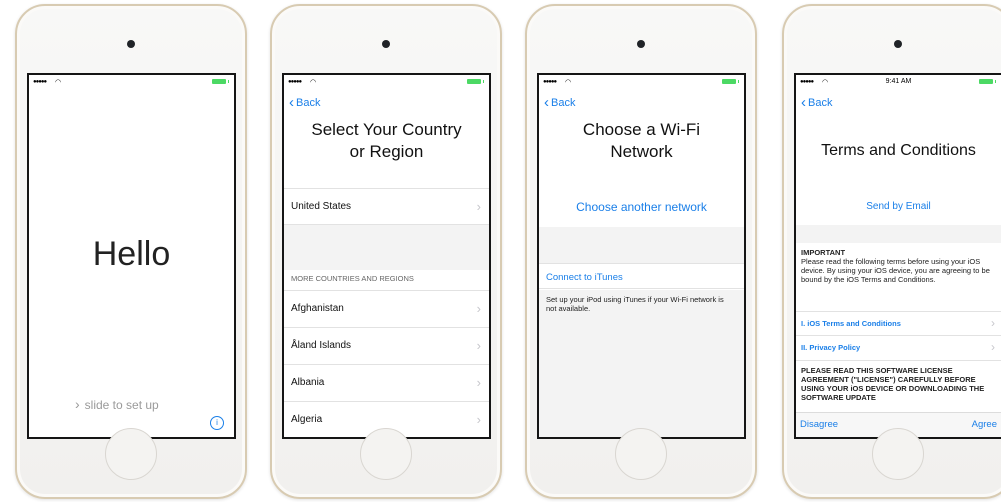 Image resolution: width=1001 pixels, height=502 pixels. Describe the element at coordinates (217, 423) in the screenshot. I see `info-icon: i` at that location.